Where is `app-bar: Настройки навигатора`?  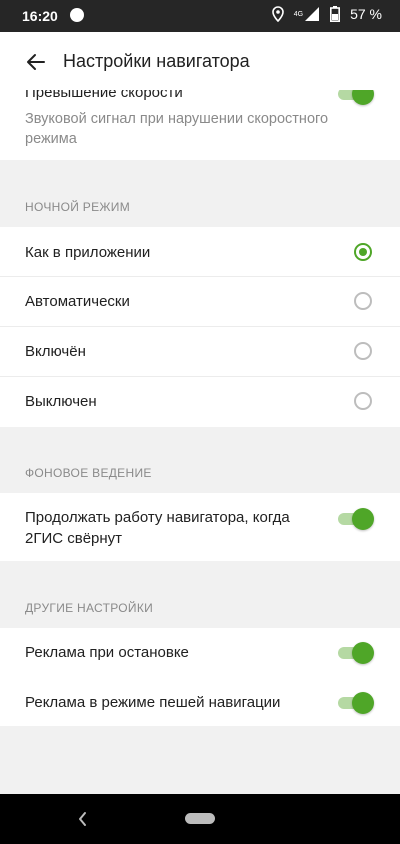
app-bar: Настройки навигатора is located at coordinates (200, 61).